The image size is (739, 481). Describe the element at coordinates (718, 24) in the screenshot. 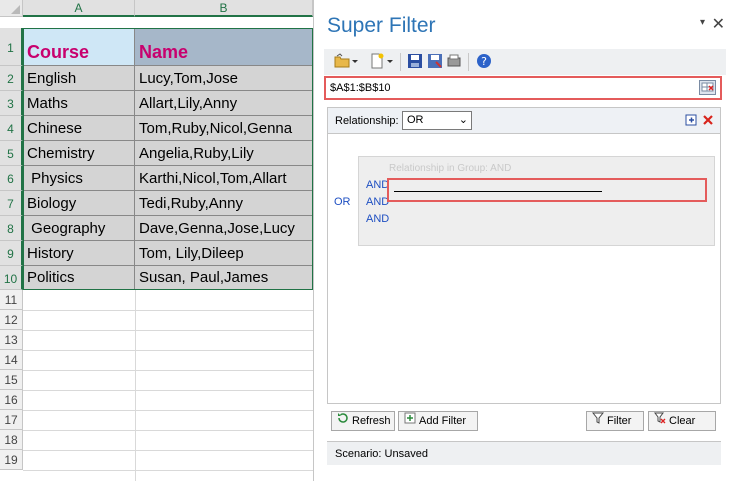

I see `close-icon: ✕` at that location.